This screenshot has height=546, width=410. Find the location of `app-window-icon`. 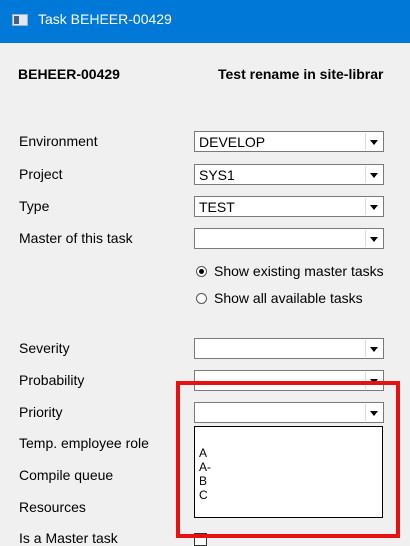

app-window-icon is located at coordinates (20, 20).